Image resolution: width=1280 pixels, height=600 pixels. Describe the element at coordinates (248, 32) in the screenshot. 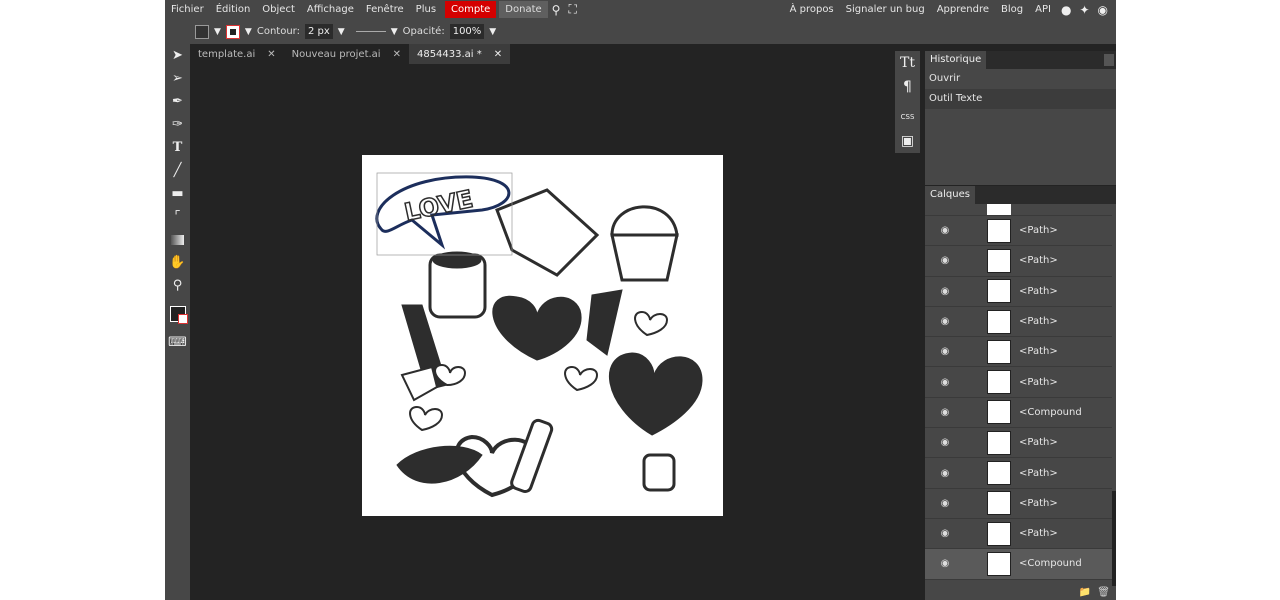

I see `stroke-dropdown-icon: ▼` at that location.